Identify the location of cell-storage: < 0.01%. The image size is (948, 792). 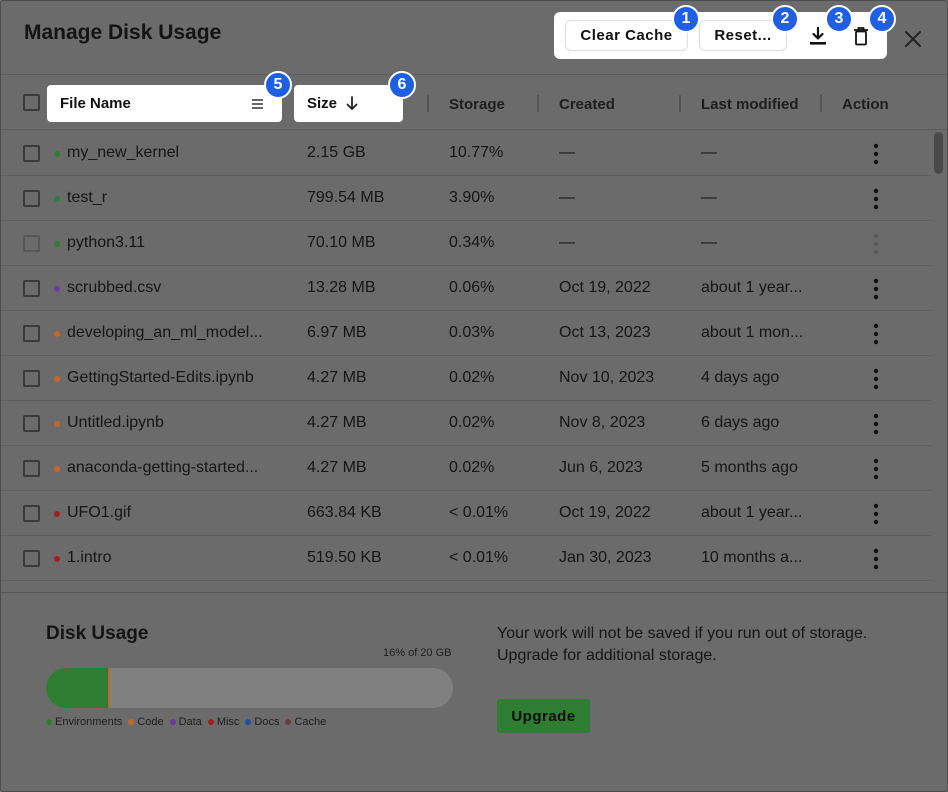
(479, 557).